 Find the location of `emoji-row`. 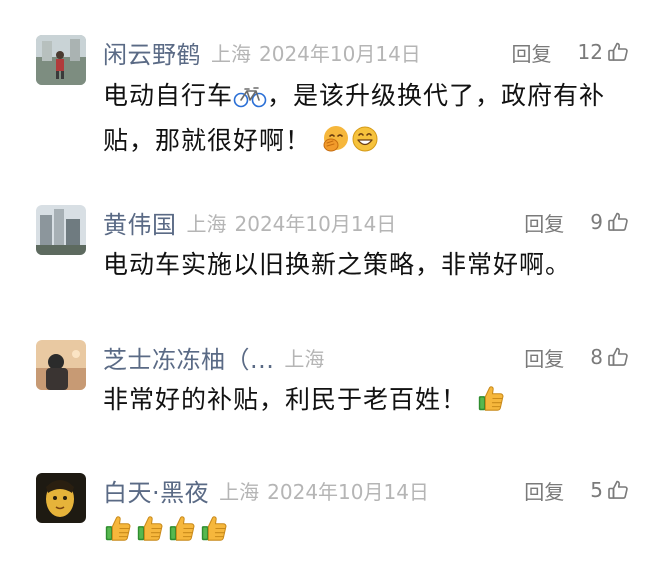

emoji-row is located at coordinates (366, 534).